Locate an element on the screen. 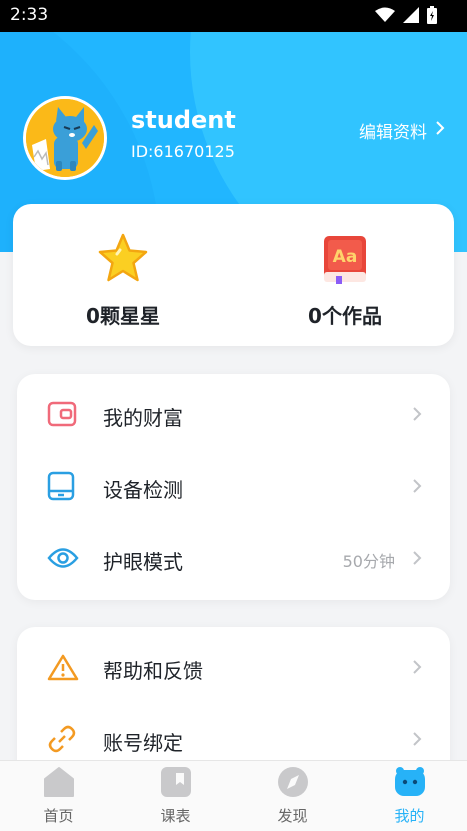 The height and width of the screenshot is (831, 467). status-icons is located at coordinates (406, 17).